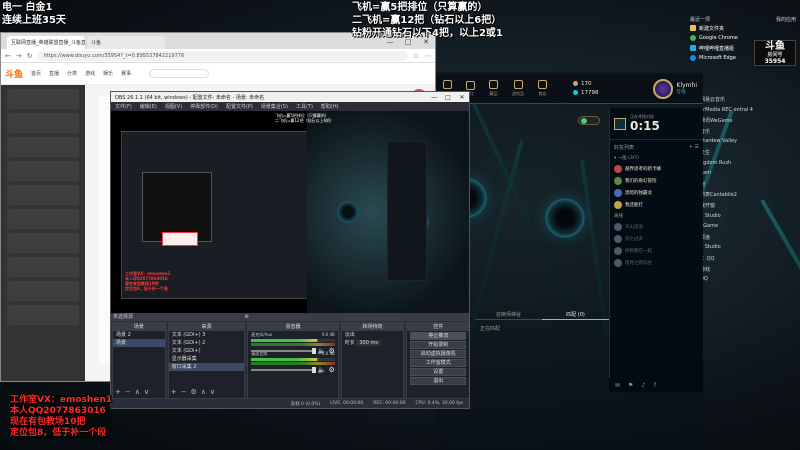 The height and width of the screenshot is (450, 800). I want to click on side-list-item: 阿, so click(750, 186).